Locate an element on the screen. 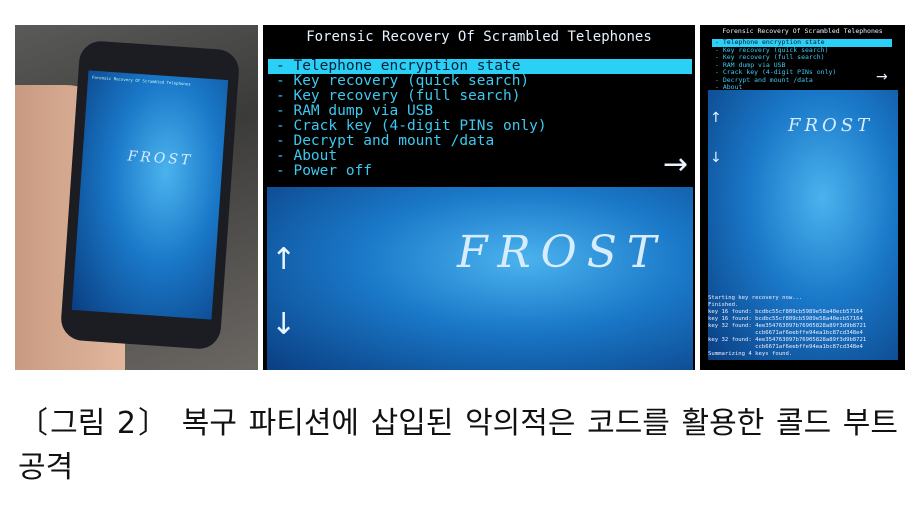 The height and width of the screenshot is (510, 911). menu-item-selected: - Telephone encryption state is located at coordinates (480, 66).